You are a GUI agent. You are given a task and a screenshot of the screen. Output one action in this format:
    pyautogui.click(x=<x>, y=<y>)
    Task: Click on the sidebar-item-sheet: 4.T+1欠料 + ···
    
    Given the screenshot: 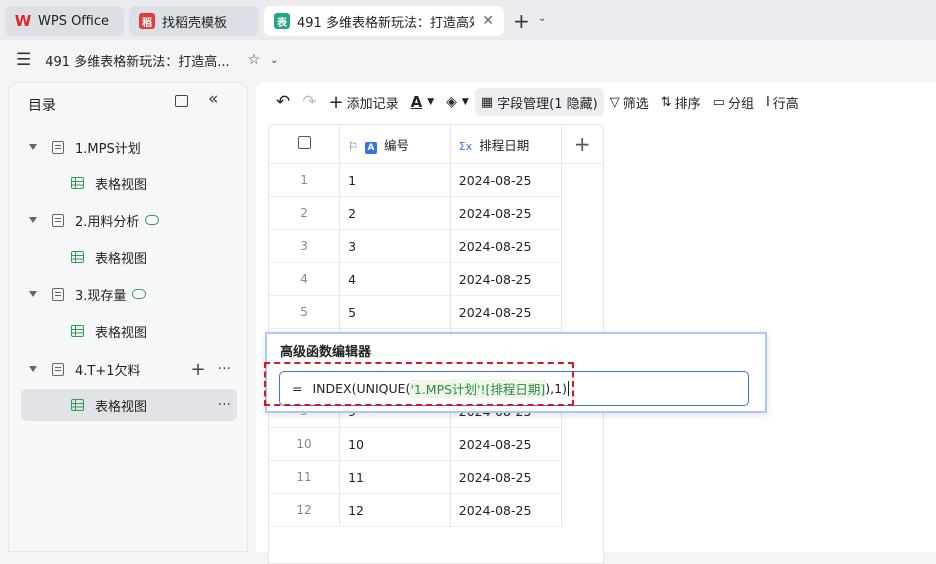 What is the action you would take?
    pyautogui.click(x=129, y=369)
    